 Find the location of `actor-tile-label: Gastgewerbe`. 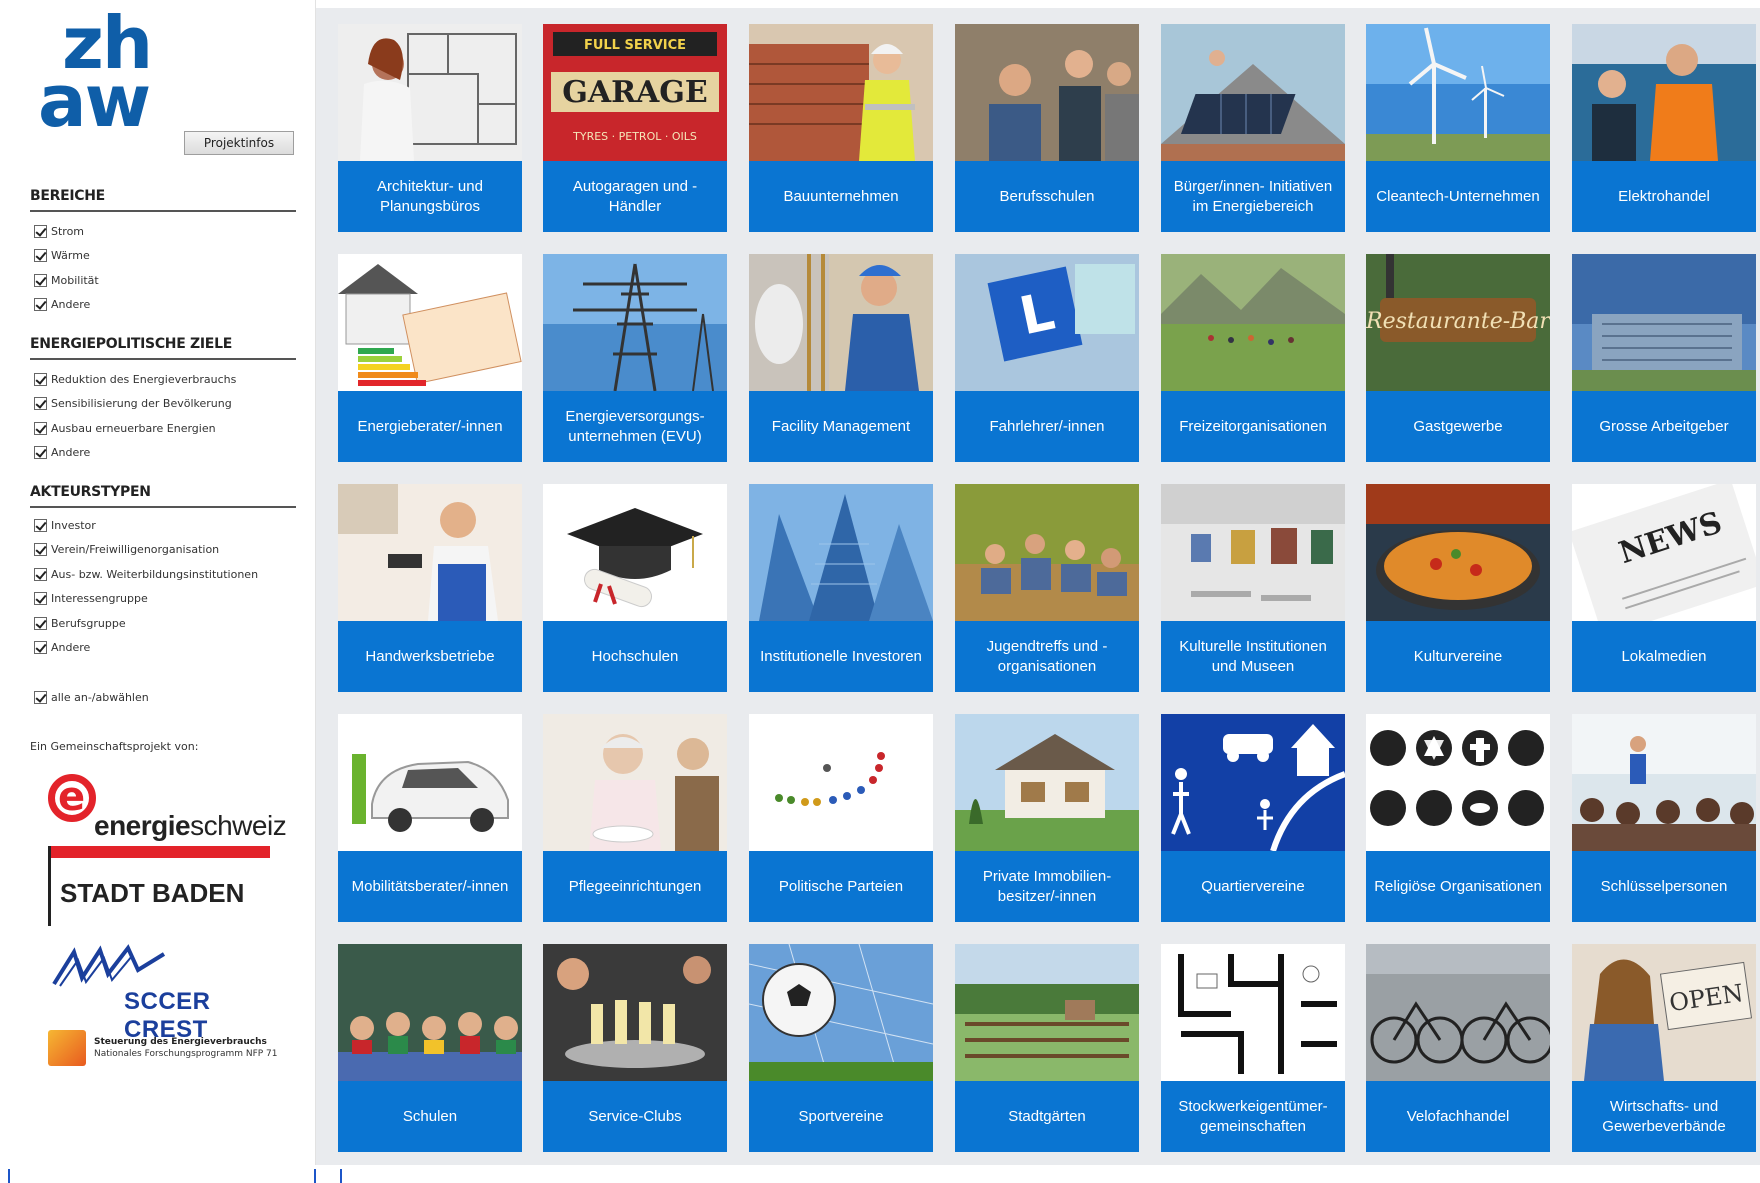

actor-tile-label: Gastgewerbe is located at coordinates (1458, 426).